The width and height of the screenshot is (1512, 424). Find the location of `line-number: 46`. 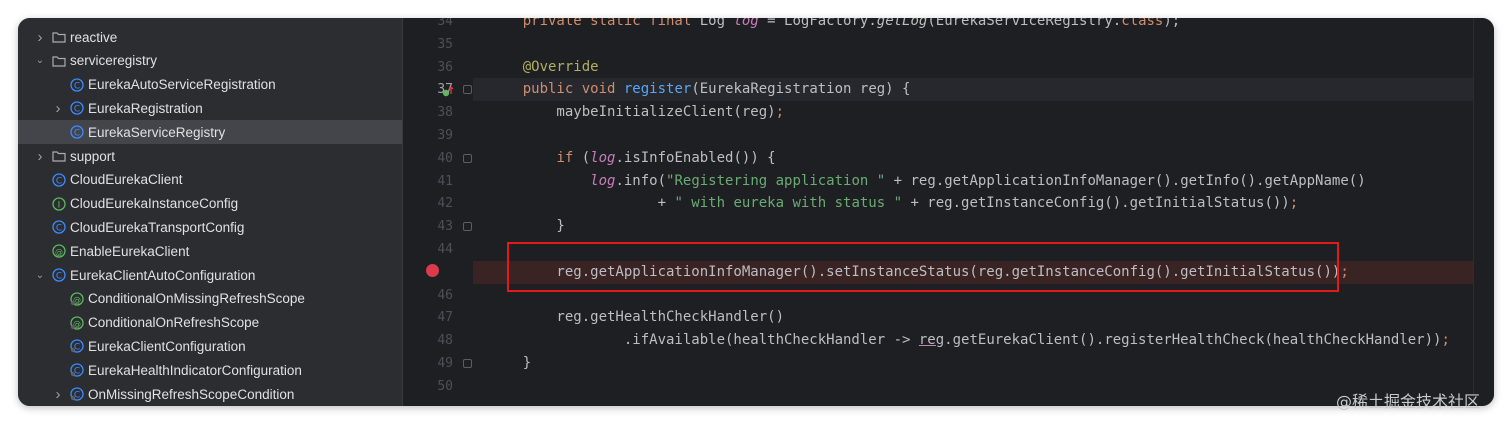

line-number: 46 is located at coordinates (445, 295).